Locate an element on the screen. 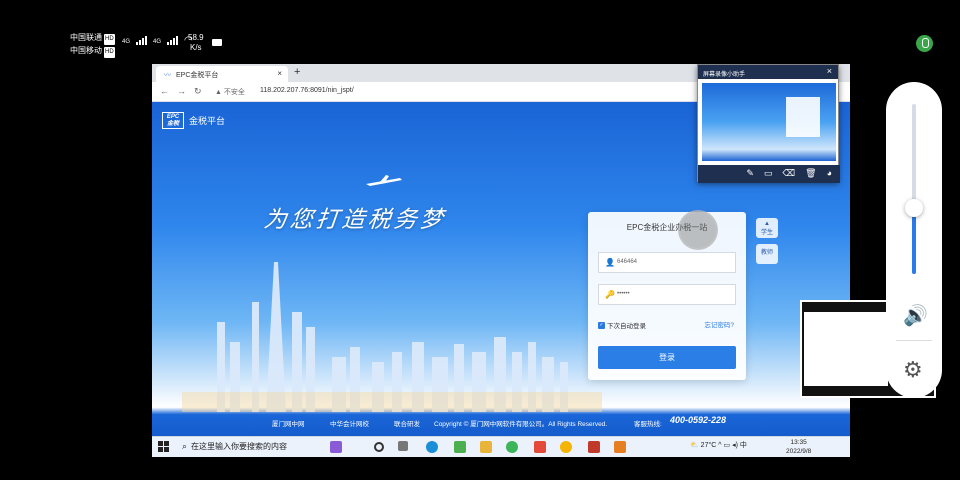 This screenshot has width=960, height=480. insecure-badge: ▲ 不安全 is located at coordinates (230, 92).